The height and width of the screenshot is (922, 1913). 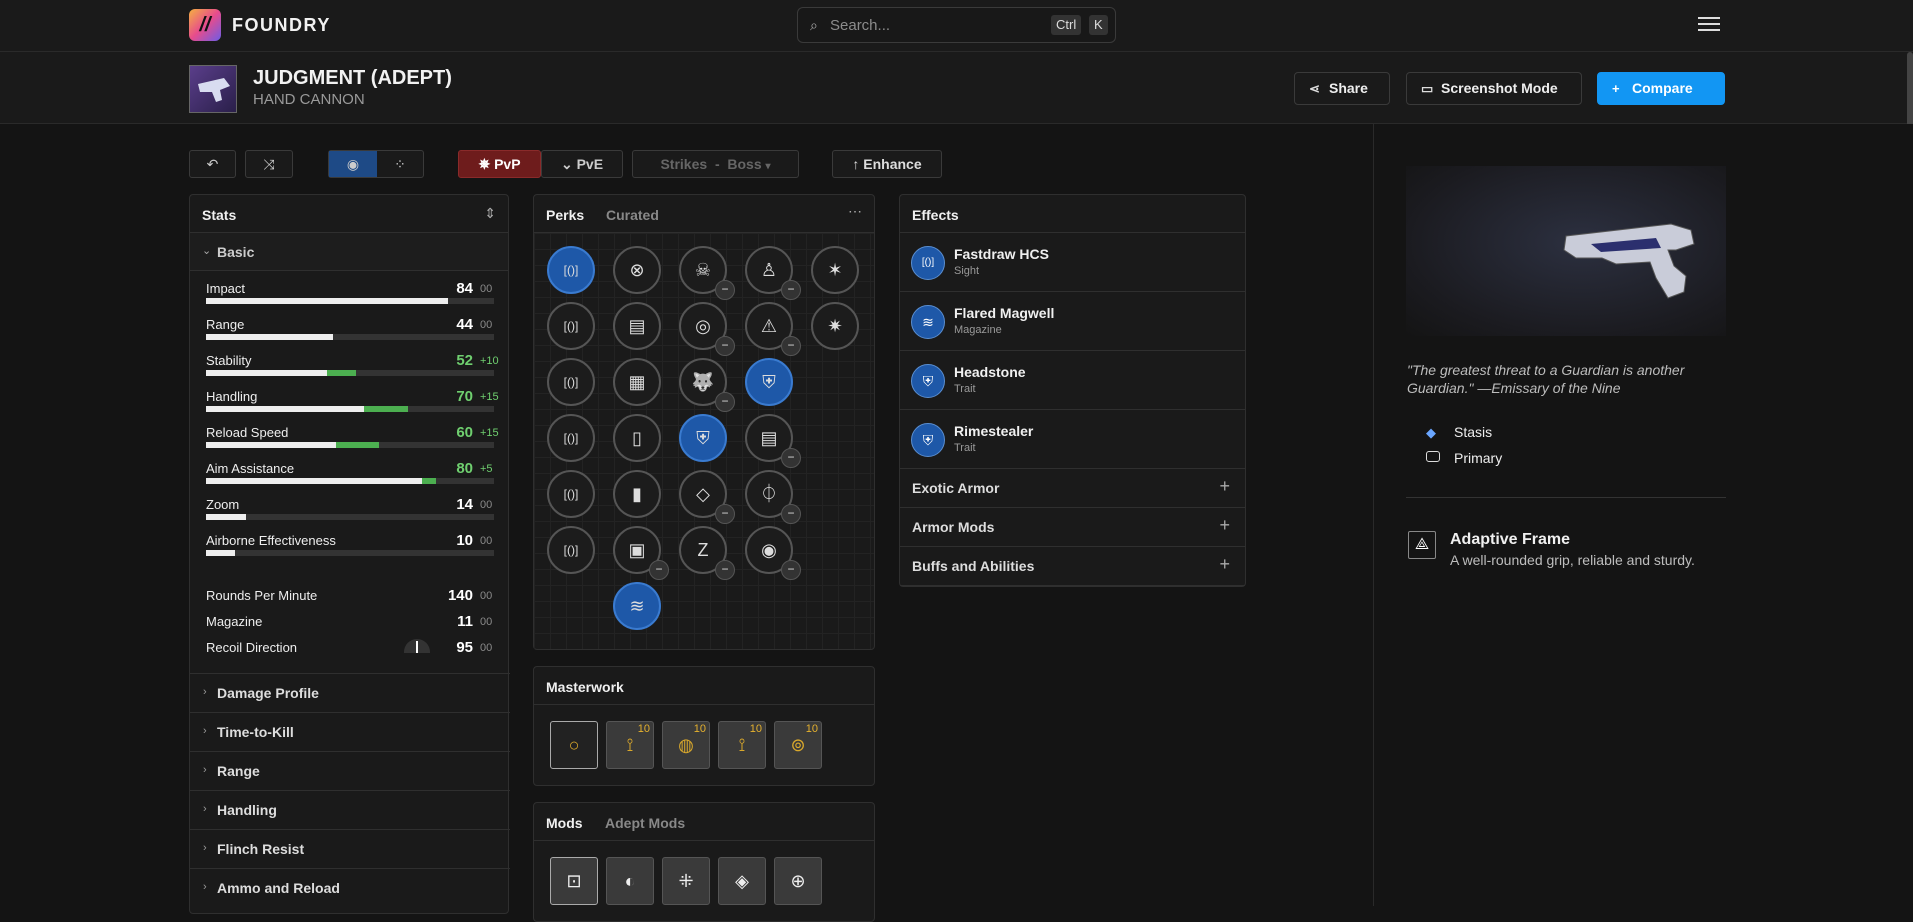 What do you see at coordinates (1072, 262) in the screenshot?
I see `effect-item: [()] Fastdraw HCS Sight` at bounding box center [1072, 262].